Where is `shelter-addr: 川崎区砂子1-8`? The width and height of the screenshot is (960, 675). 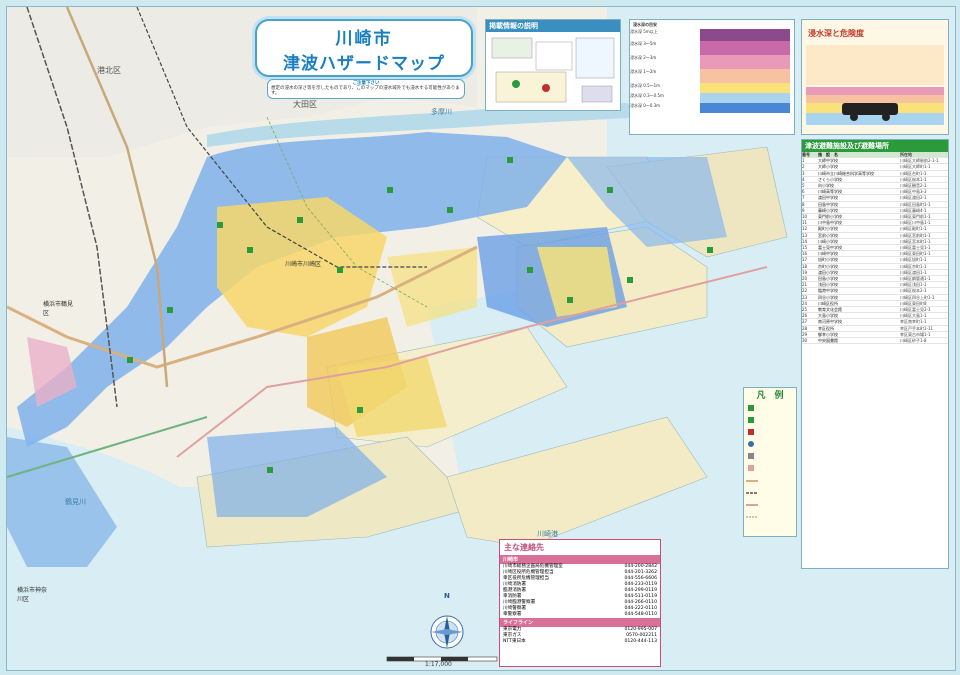
shelter-addr: 川崎区砂子1-8 is located at coordinates (913, 341).